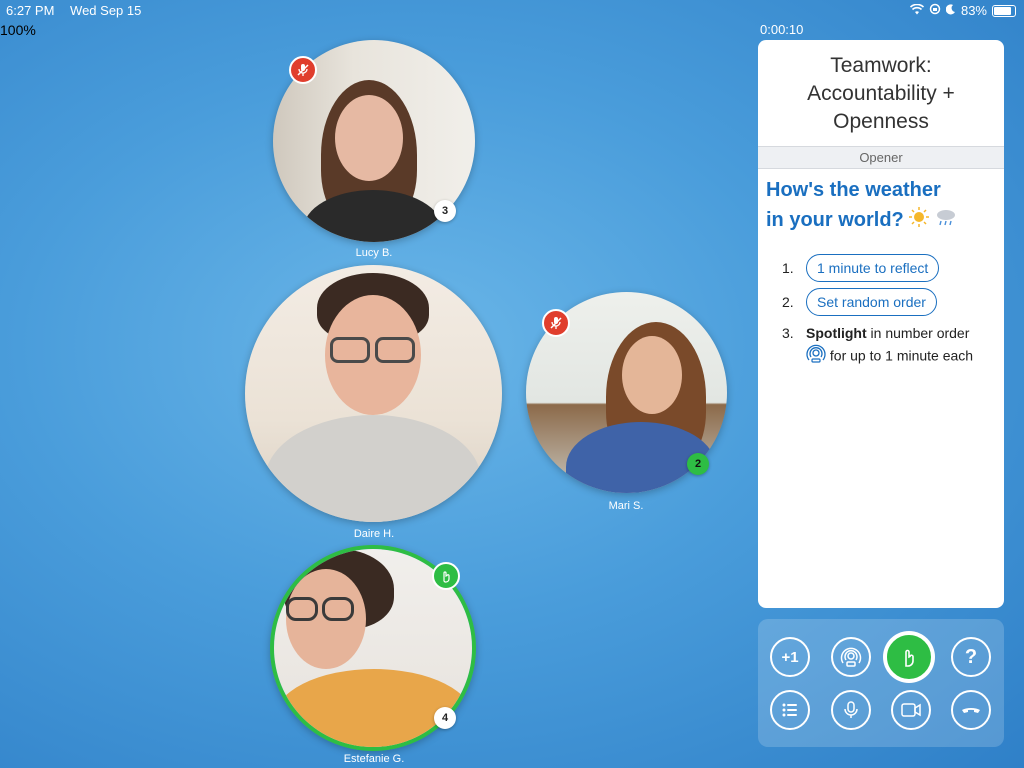  Describe the element at coordinates (881, 121) in the screenshot. I see `panel-title-line: Openness` at that location.